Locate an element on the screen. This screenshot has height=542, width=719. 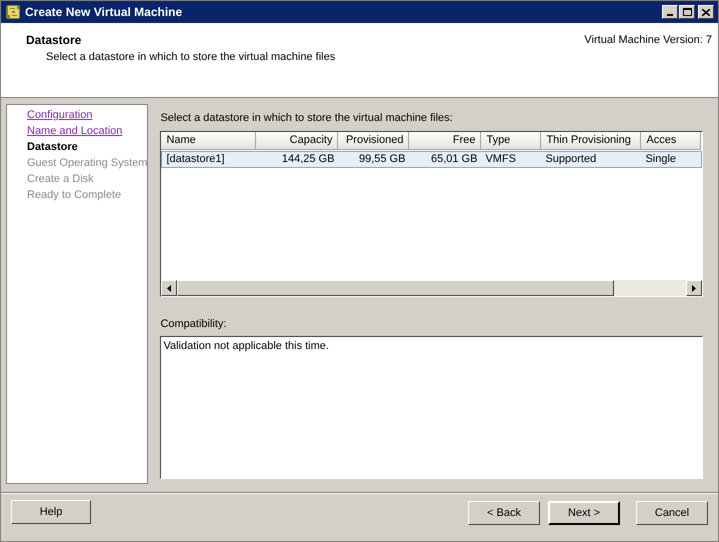
scroll-left-button is located at coordinates (169, 288).